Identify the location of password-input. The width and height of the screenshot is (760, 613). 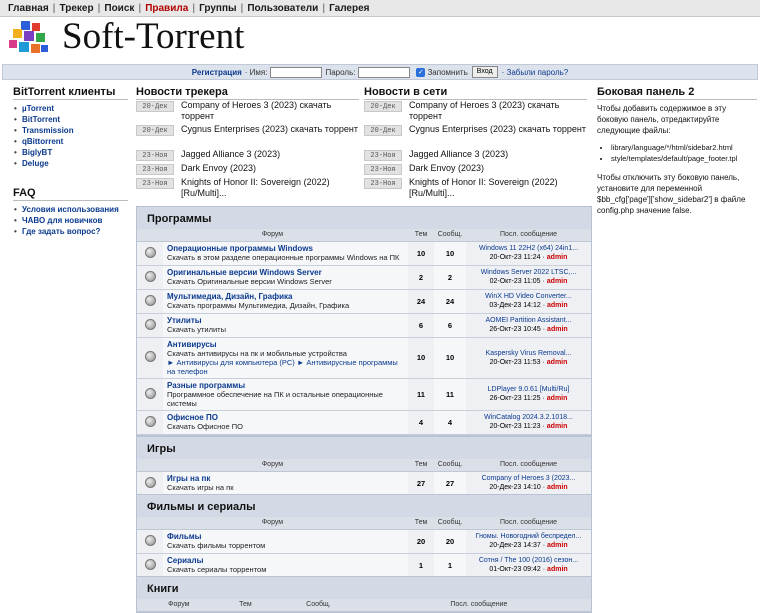
(384, 72).